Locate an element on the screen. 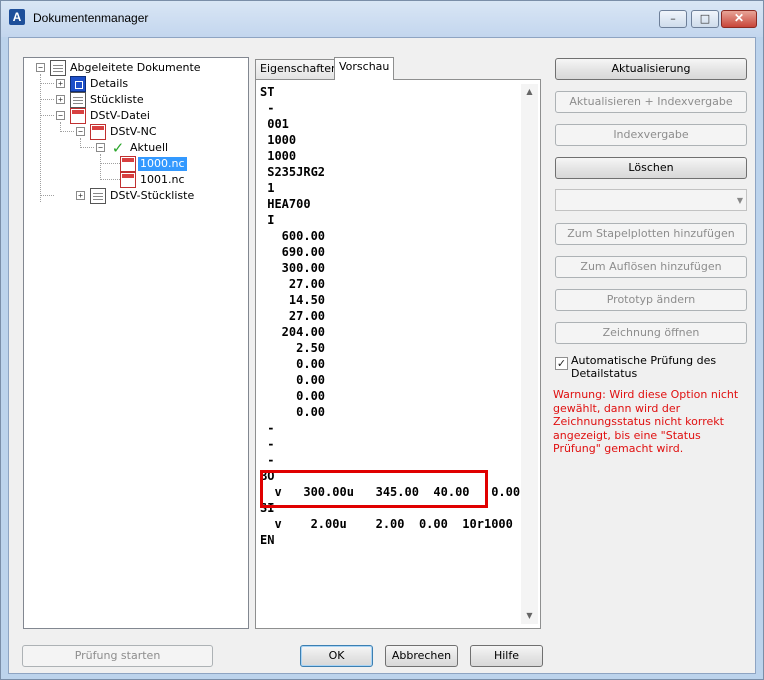  preview-line: 300.00 is located at coordinates (293, 268).